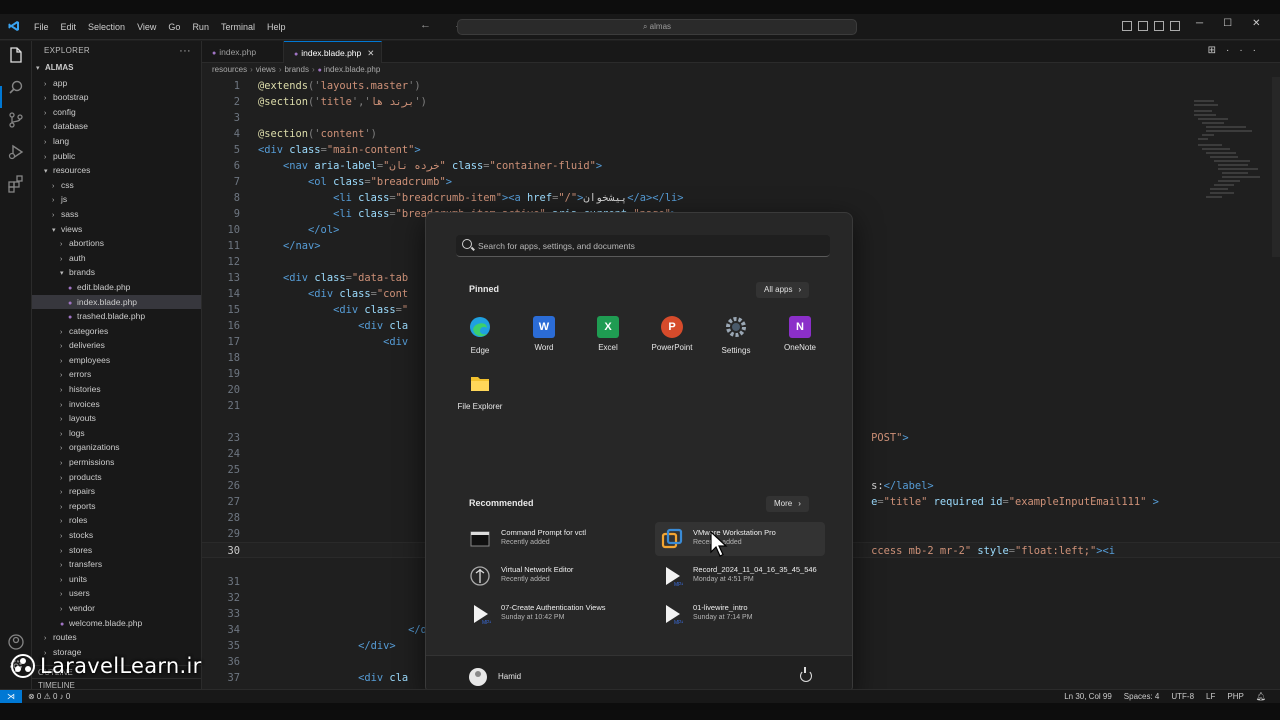  Describe the element at coordinates (200, 27) in the screenshot. I see `menu-run: Run` at that location.